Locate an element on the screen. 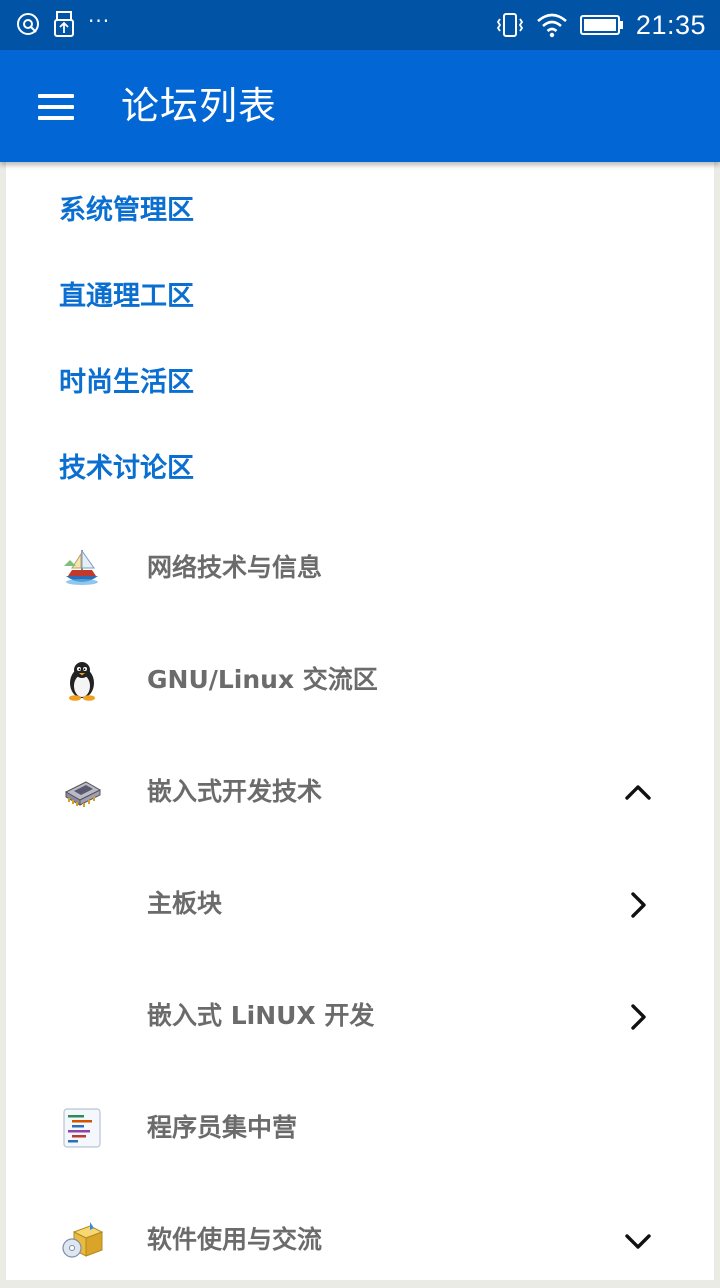  battery-icon is located at coordinates (601, 25).